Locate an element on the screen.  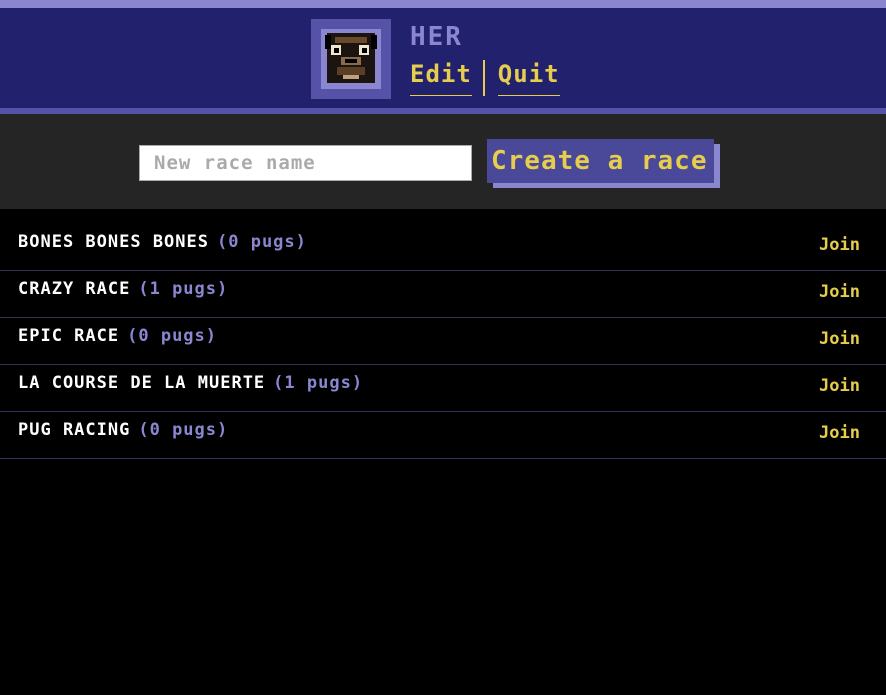
create-race-button: Create a race is located at coordinates (600, 161).